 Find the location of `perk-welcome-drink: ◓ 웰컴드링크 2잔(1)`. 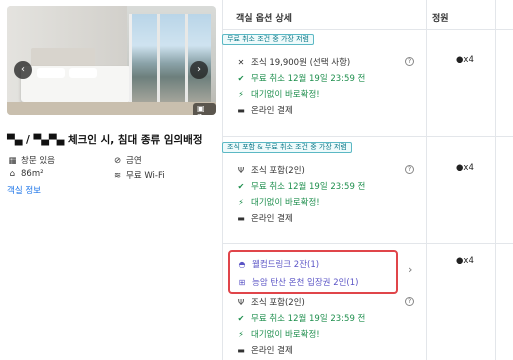

perk-welcome-drink: ◓ 웰컴드링크 2잔(1) is located at coordinates (278, 264).